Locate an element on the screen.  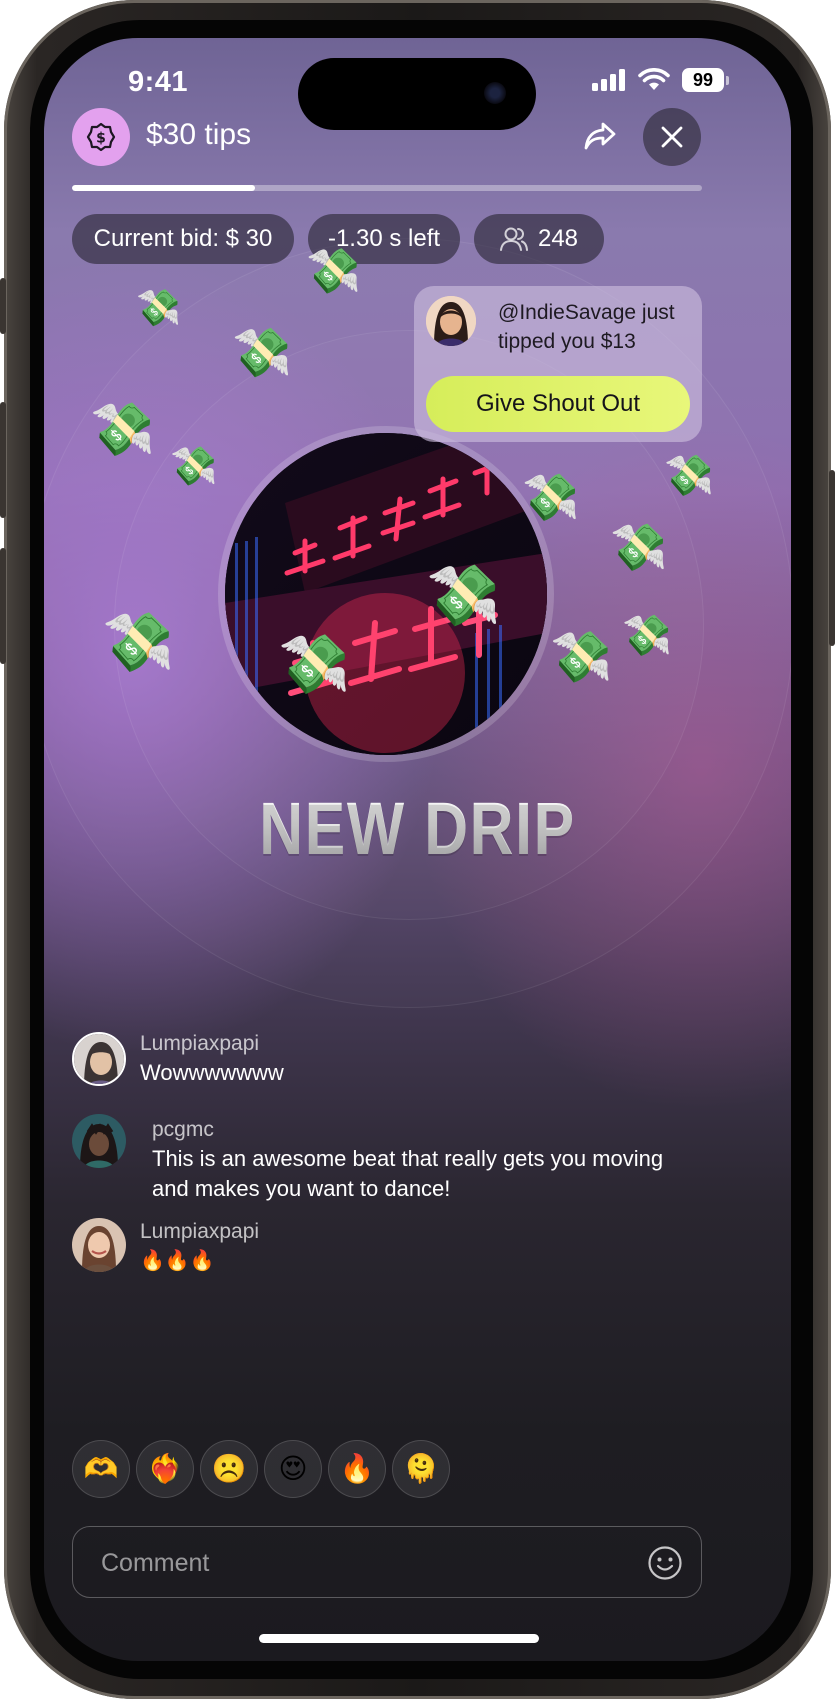
viewers-pill: 248 is located at coordinates (539, 239).